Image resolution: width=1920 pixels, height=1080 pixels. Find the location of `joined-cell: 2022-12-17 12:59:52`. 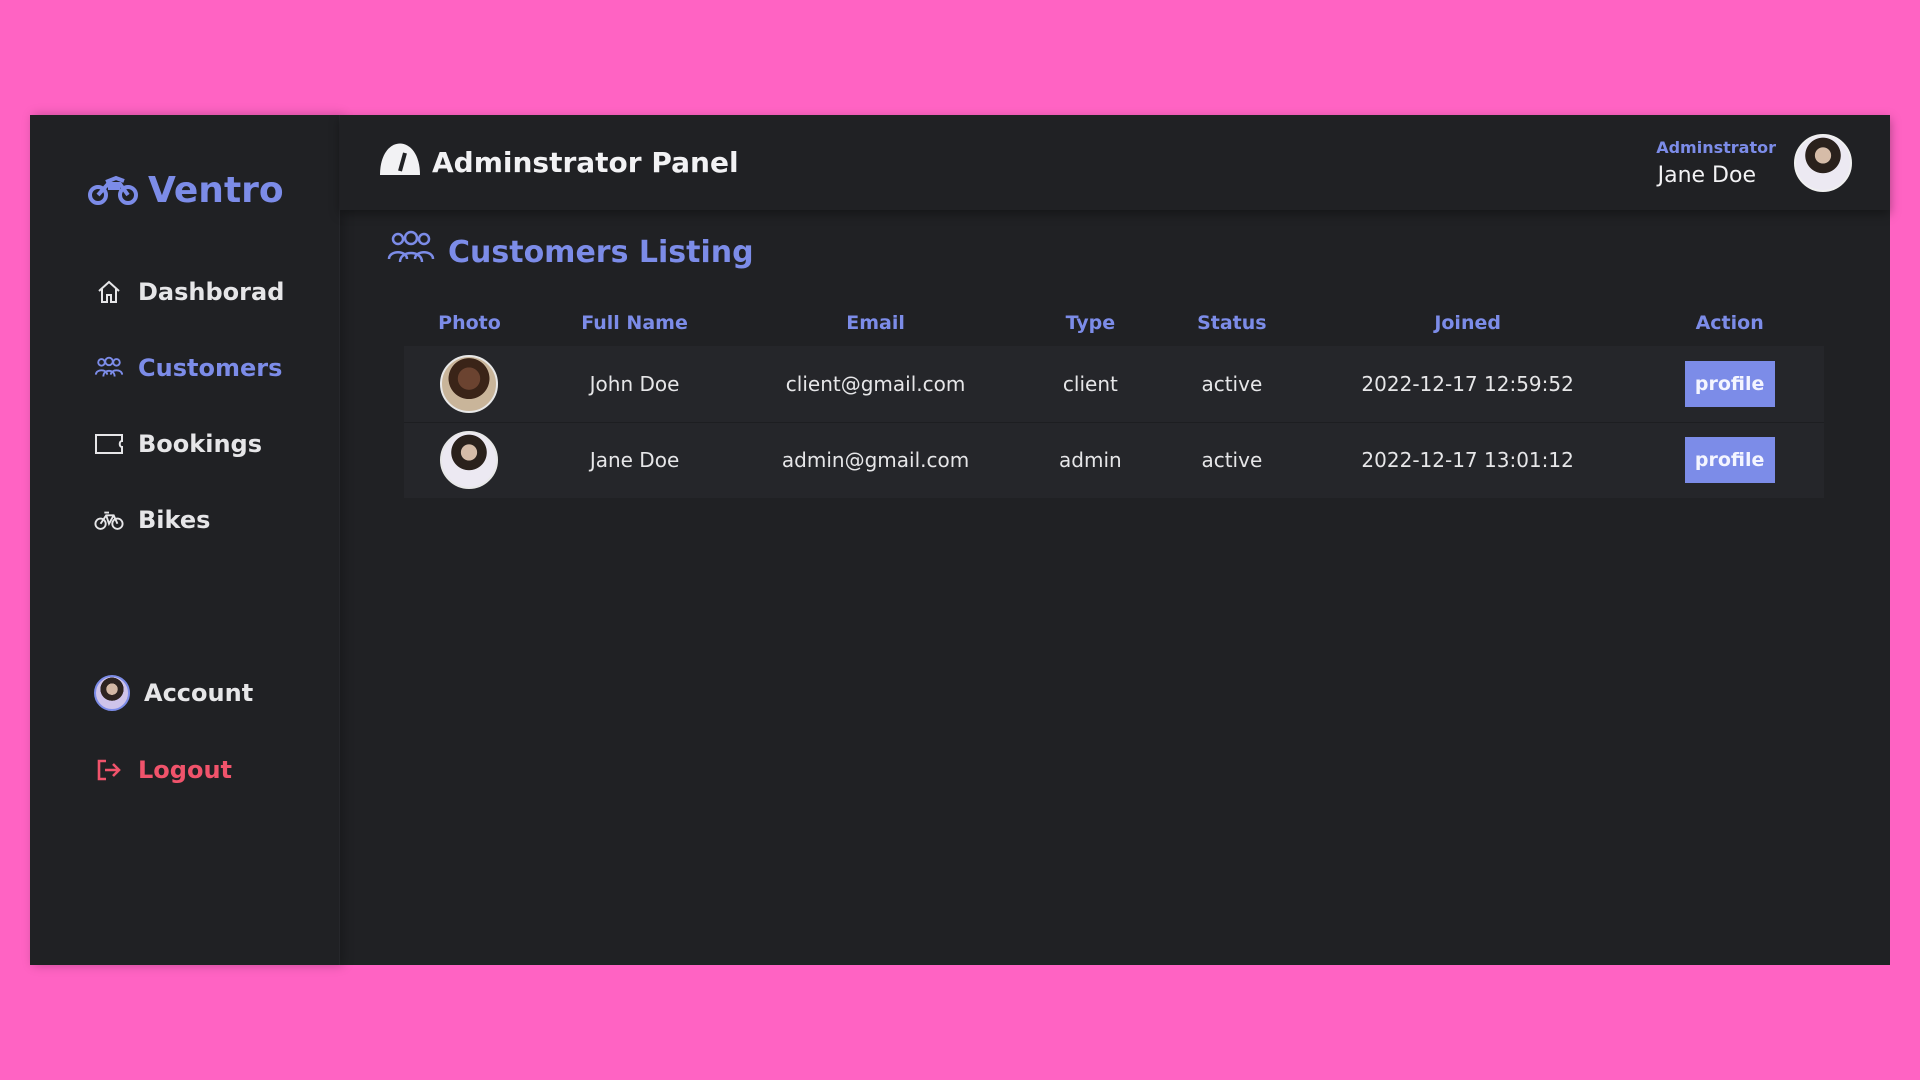

joined-cell: 2022-12-17 12:59:52 is located at coordinates (1467, 383).